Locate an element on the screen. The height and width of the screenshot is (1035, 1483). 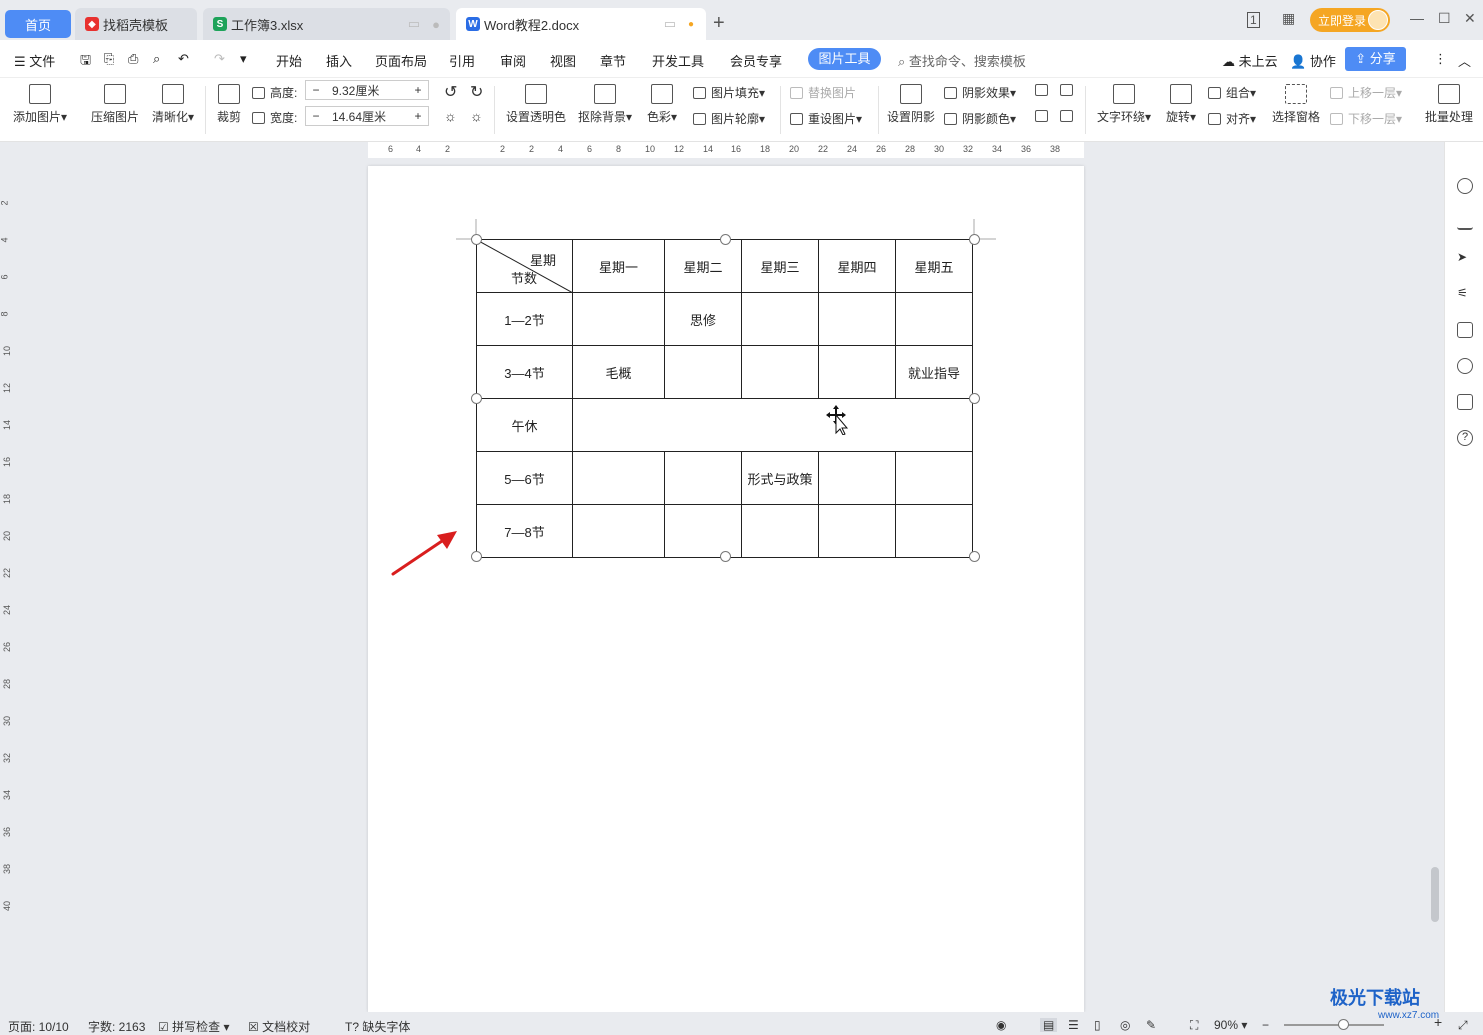
page-view-icon: ▤ is located at coordinates (1049, 1025).